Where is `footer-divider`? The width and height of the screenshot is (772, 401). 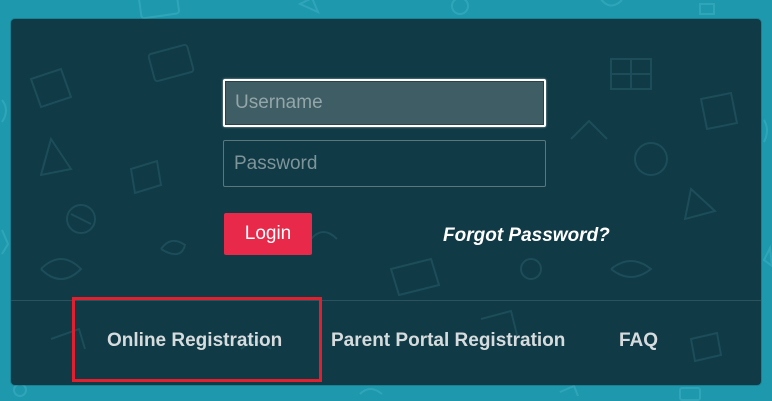 footer-divider is located at coordinates (386, 300).